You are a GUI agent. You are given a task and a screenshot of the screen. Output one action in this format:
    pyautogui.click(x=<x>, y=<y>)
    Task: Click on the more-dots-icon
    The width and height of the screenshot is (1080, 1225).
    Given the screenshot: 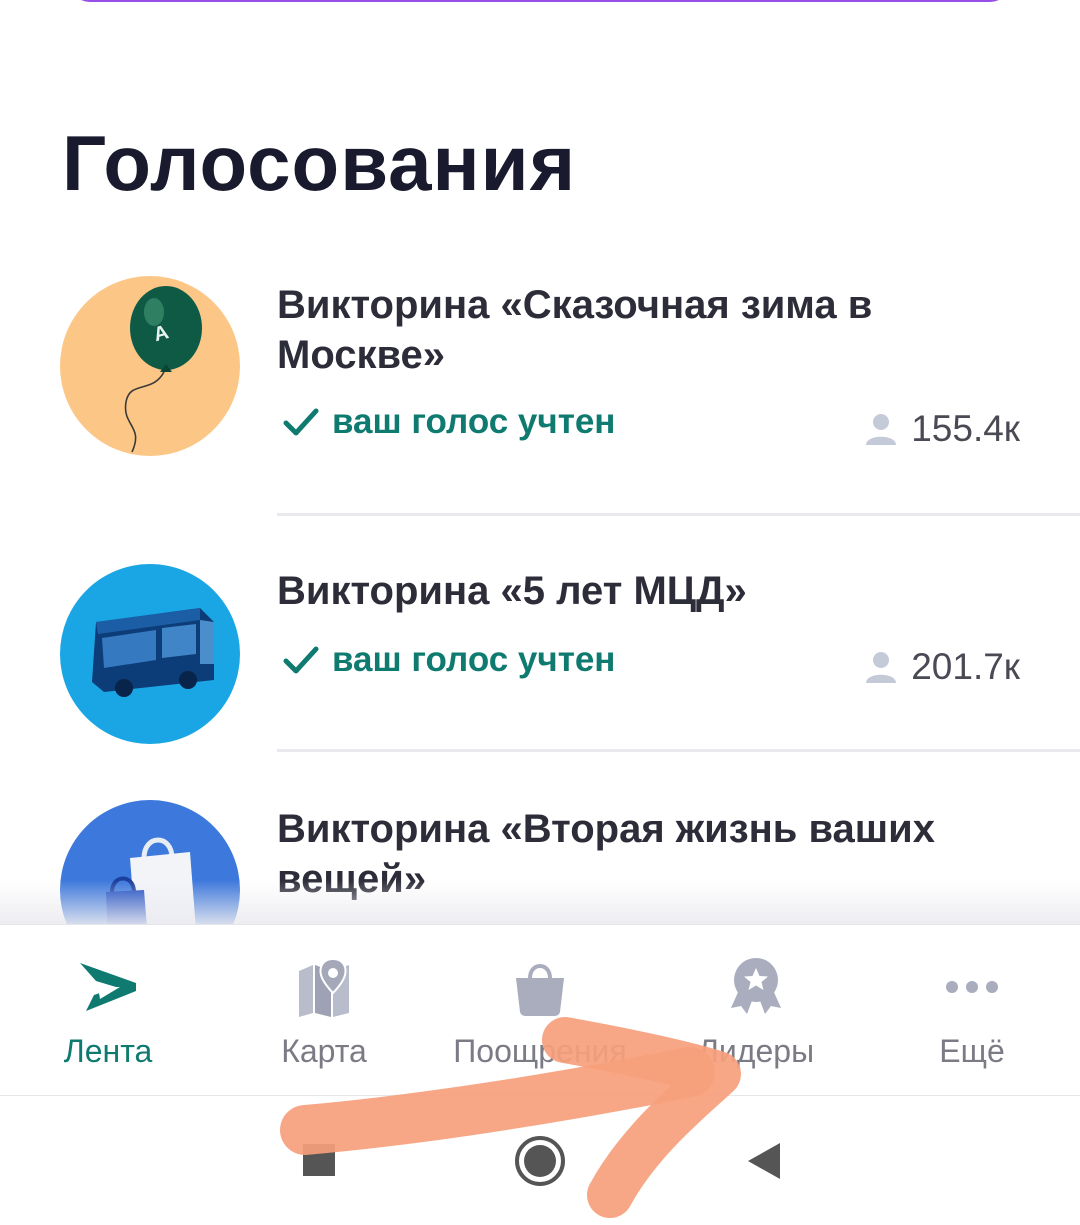 What is the action you would take?
    pyautogui.click(x=972, y=987)
    